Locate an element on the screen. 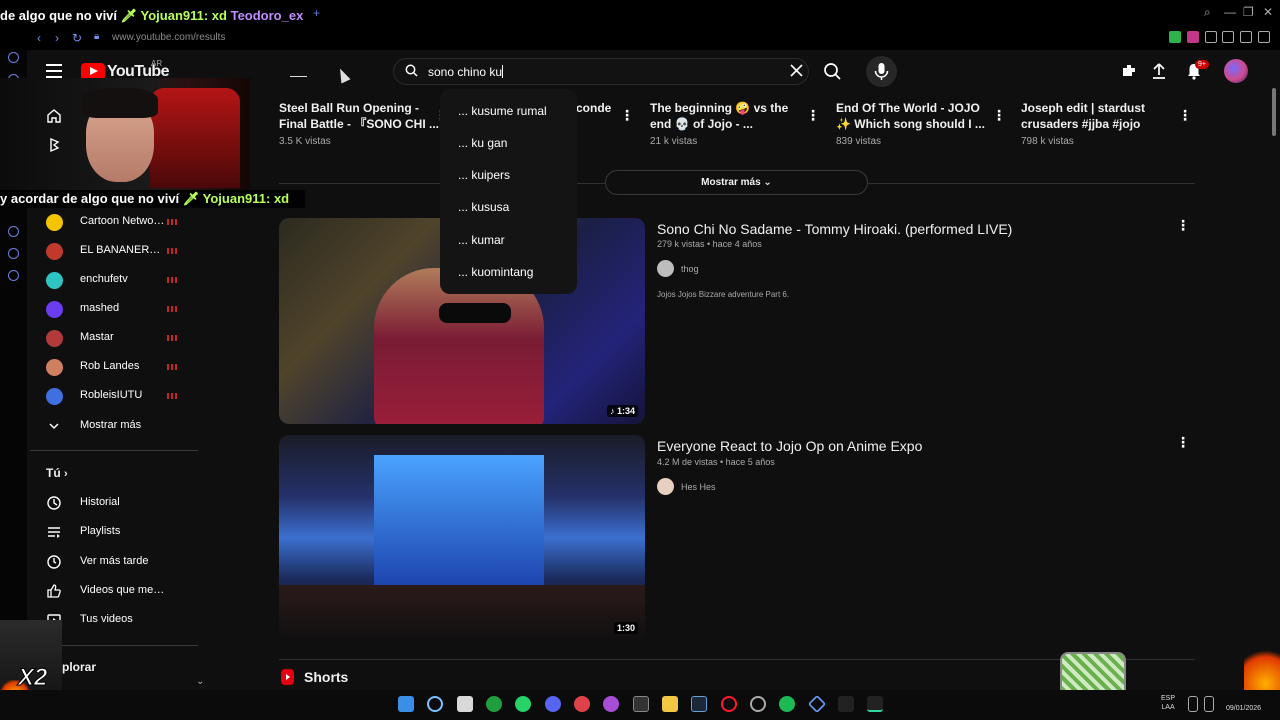 This screenshot has height=720, width=1280. home-icon is located at coordinates (54, 116).